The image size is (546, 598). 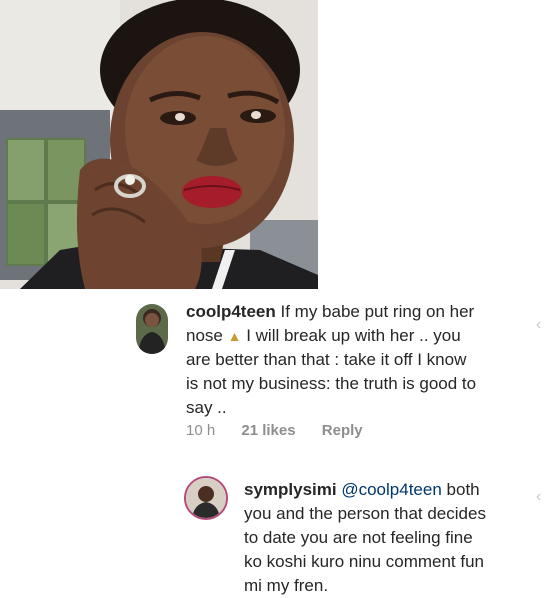 What do you see at coordinates (331, 383) in the screenshot?
I see `comment-line-5: is not my business: the truth is good to` at bounding box center [331, 383].